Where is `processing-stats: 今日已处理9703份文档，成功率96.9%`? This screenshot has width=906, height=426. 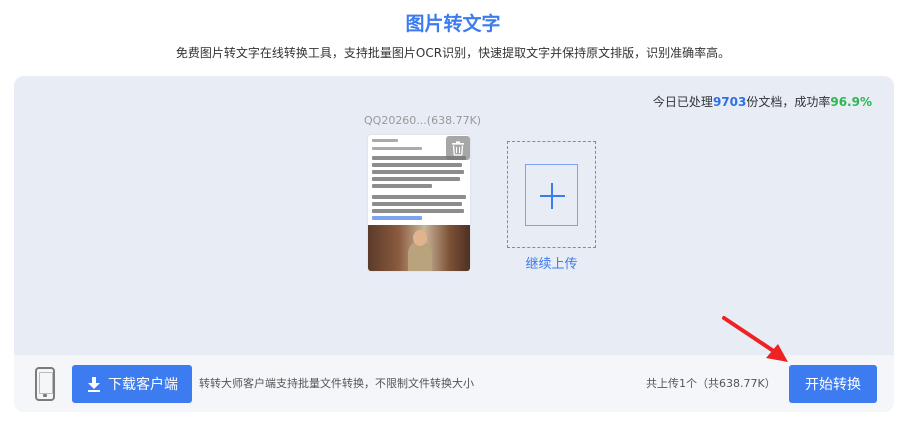
processing-stats: 今日已处理9703份文档，成功率96.9% is located at coordinates (762, 102).